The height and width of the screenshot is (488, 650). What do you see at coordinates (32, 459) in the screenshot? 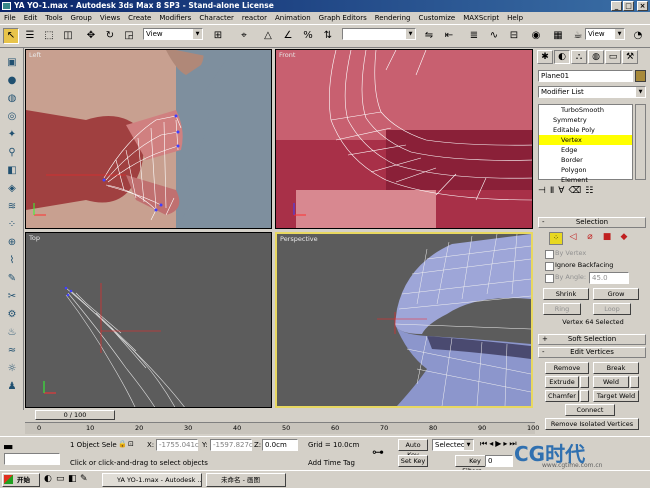
I see `maxscript-field` at bounding box center [32, 459].